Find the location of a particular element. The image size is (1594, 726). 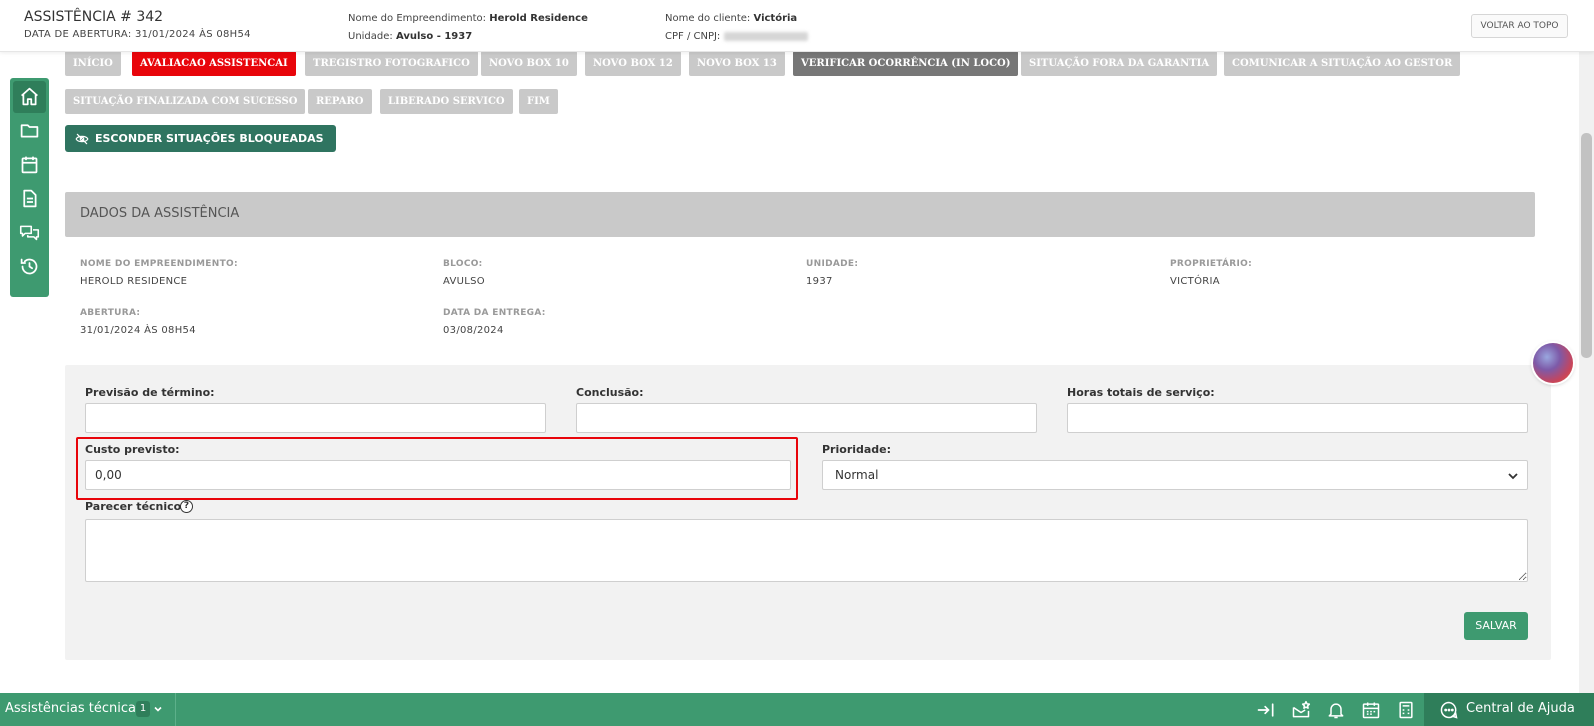

status-button-reparo: REPARO is located at coordinates (340, 101).